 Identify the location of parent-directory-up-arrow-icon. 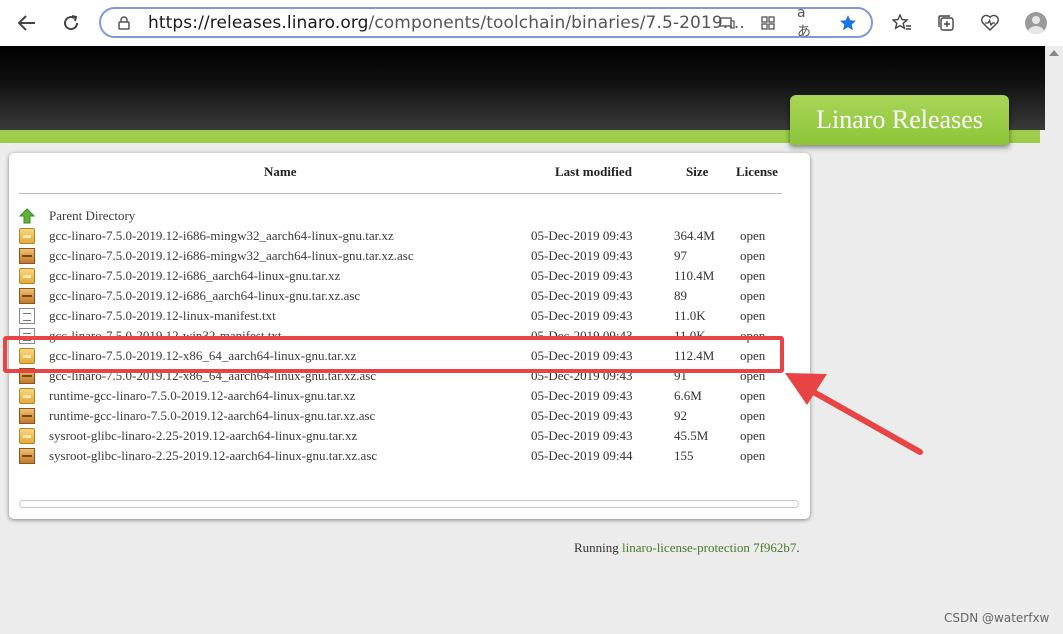
(27, 216).